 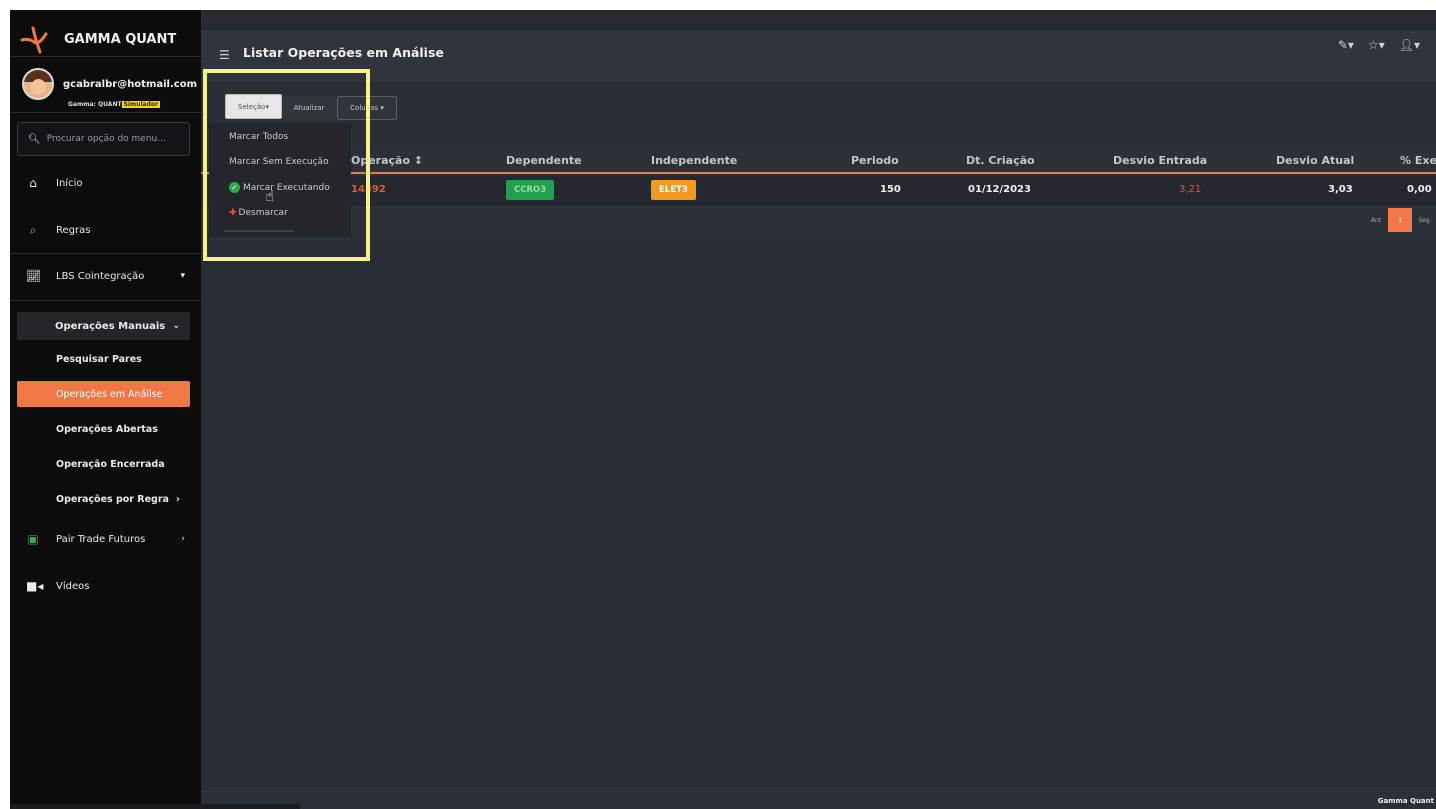 I want to click on plan-tag: Simulador, so click(x=140, y=104).